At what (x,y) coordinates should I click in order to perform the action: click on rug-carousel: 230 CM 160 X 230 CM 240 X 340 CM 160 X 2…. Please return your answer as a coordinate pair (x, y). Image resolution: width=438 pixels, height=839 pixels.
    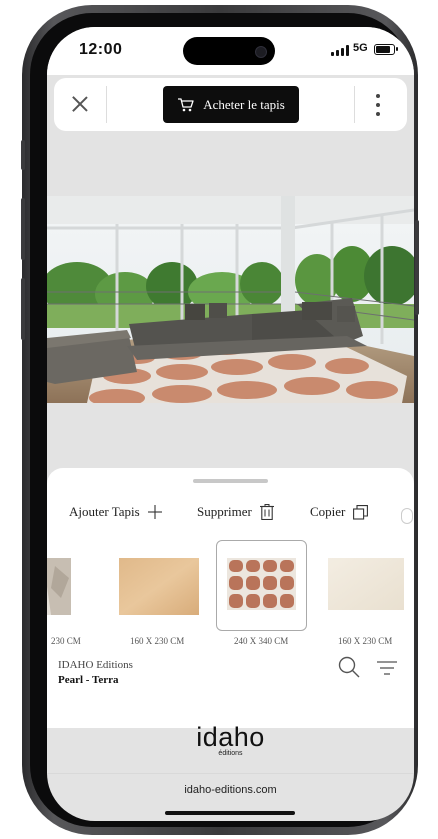
    Looking at the image, I should click on (230, 595).